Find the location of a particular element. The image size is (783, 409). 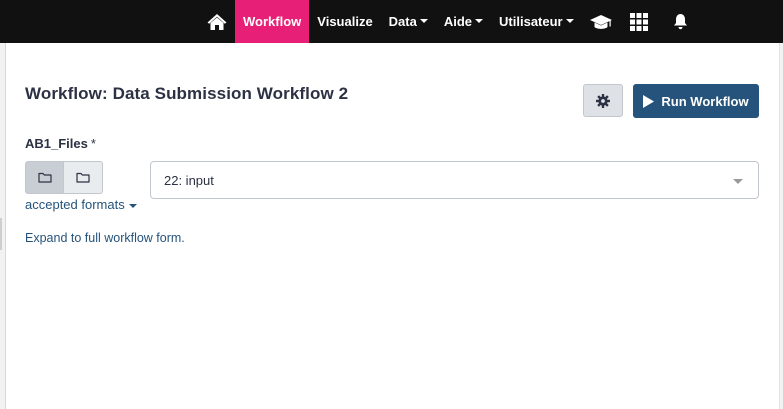

required-marker: * is located at coordinates (93, 143).